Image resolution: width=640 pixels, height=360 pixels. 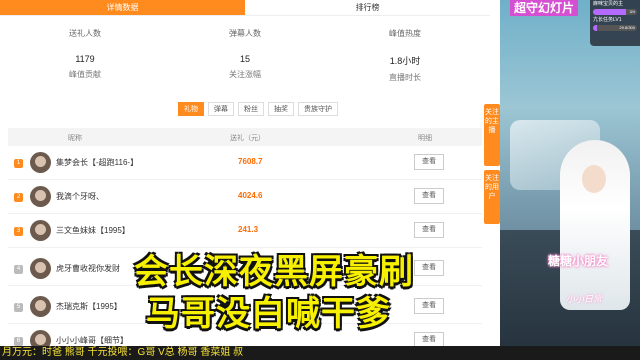 What do you see at coordinates (18, 231) in the screenshot?
I see `rank-badge: 3` at bounding box center [18, 231].